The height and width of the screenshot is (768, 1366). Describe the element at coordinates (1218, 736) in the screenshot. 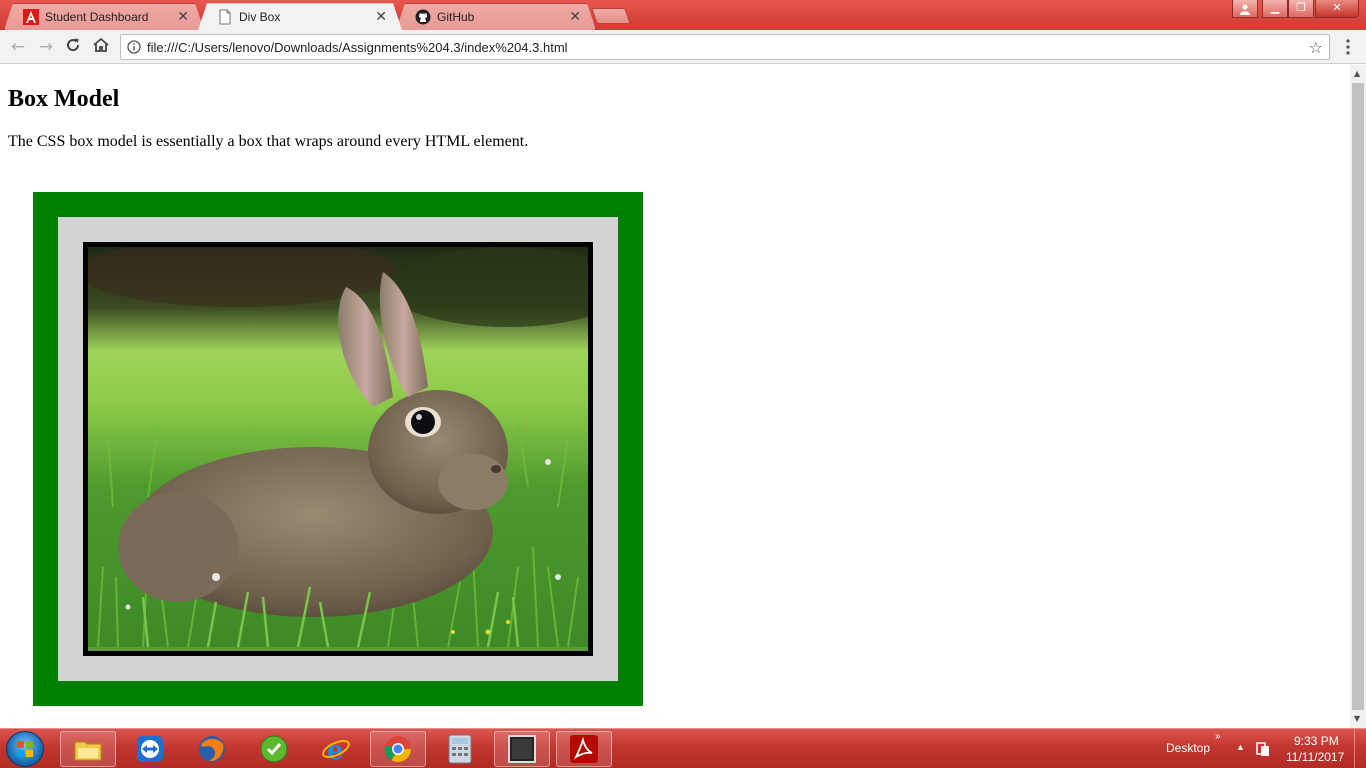

I see `toolbar-overflow-icon: »` at that location.